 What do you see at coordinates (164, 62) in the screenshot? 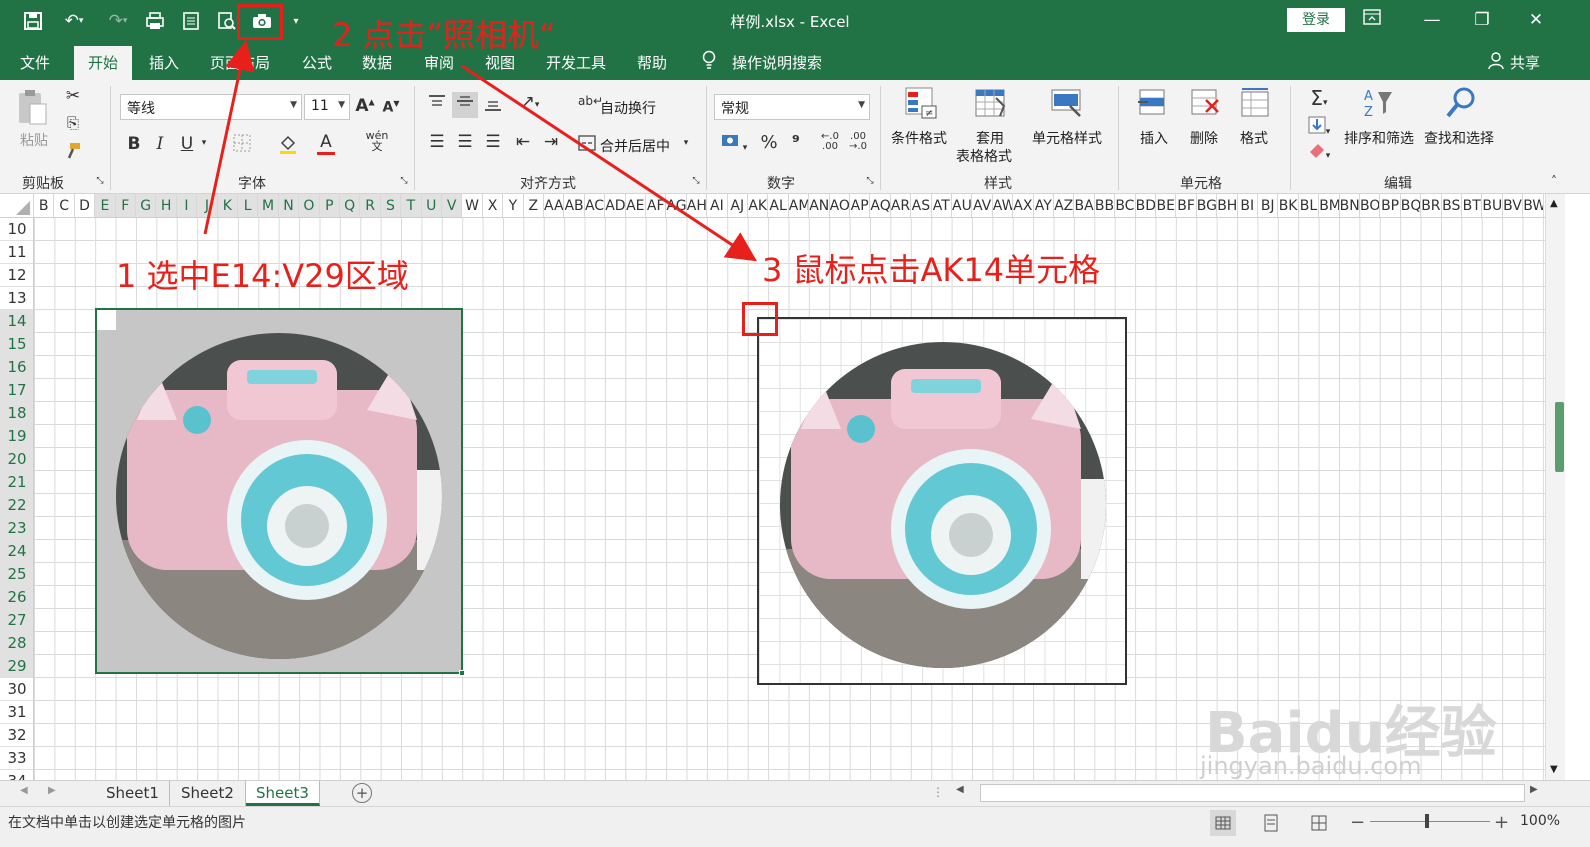
I see `tab-insert: 插入` at bounding box center [164, 62].